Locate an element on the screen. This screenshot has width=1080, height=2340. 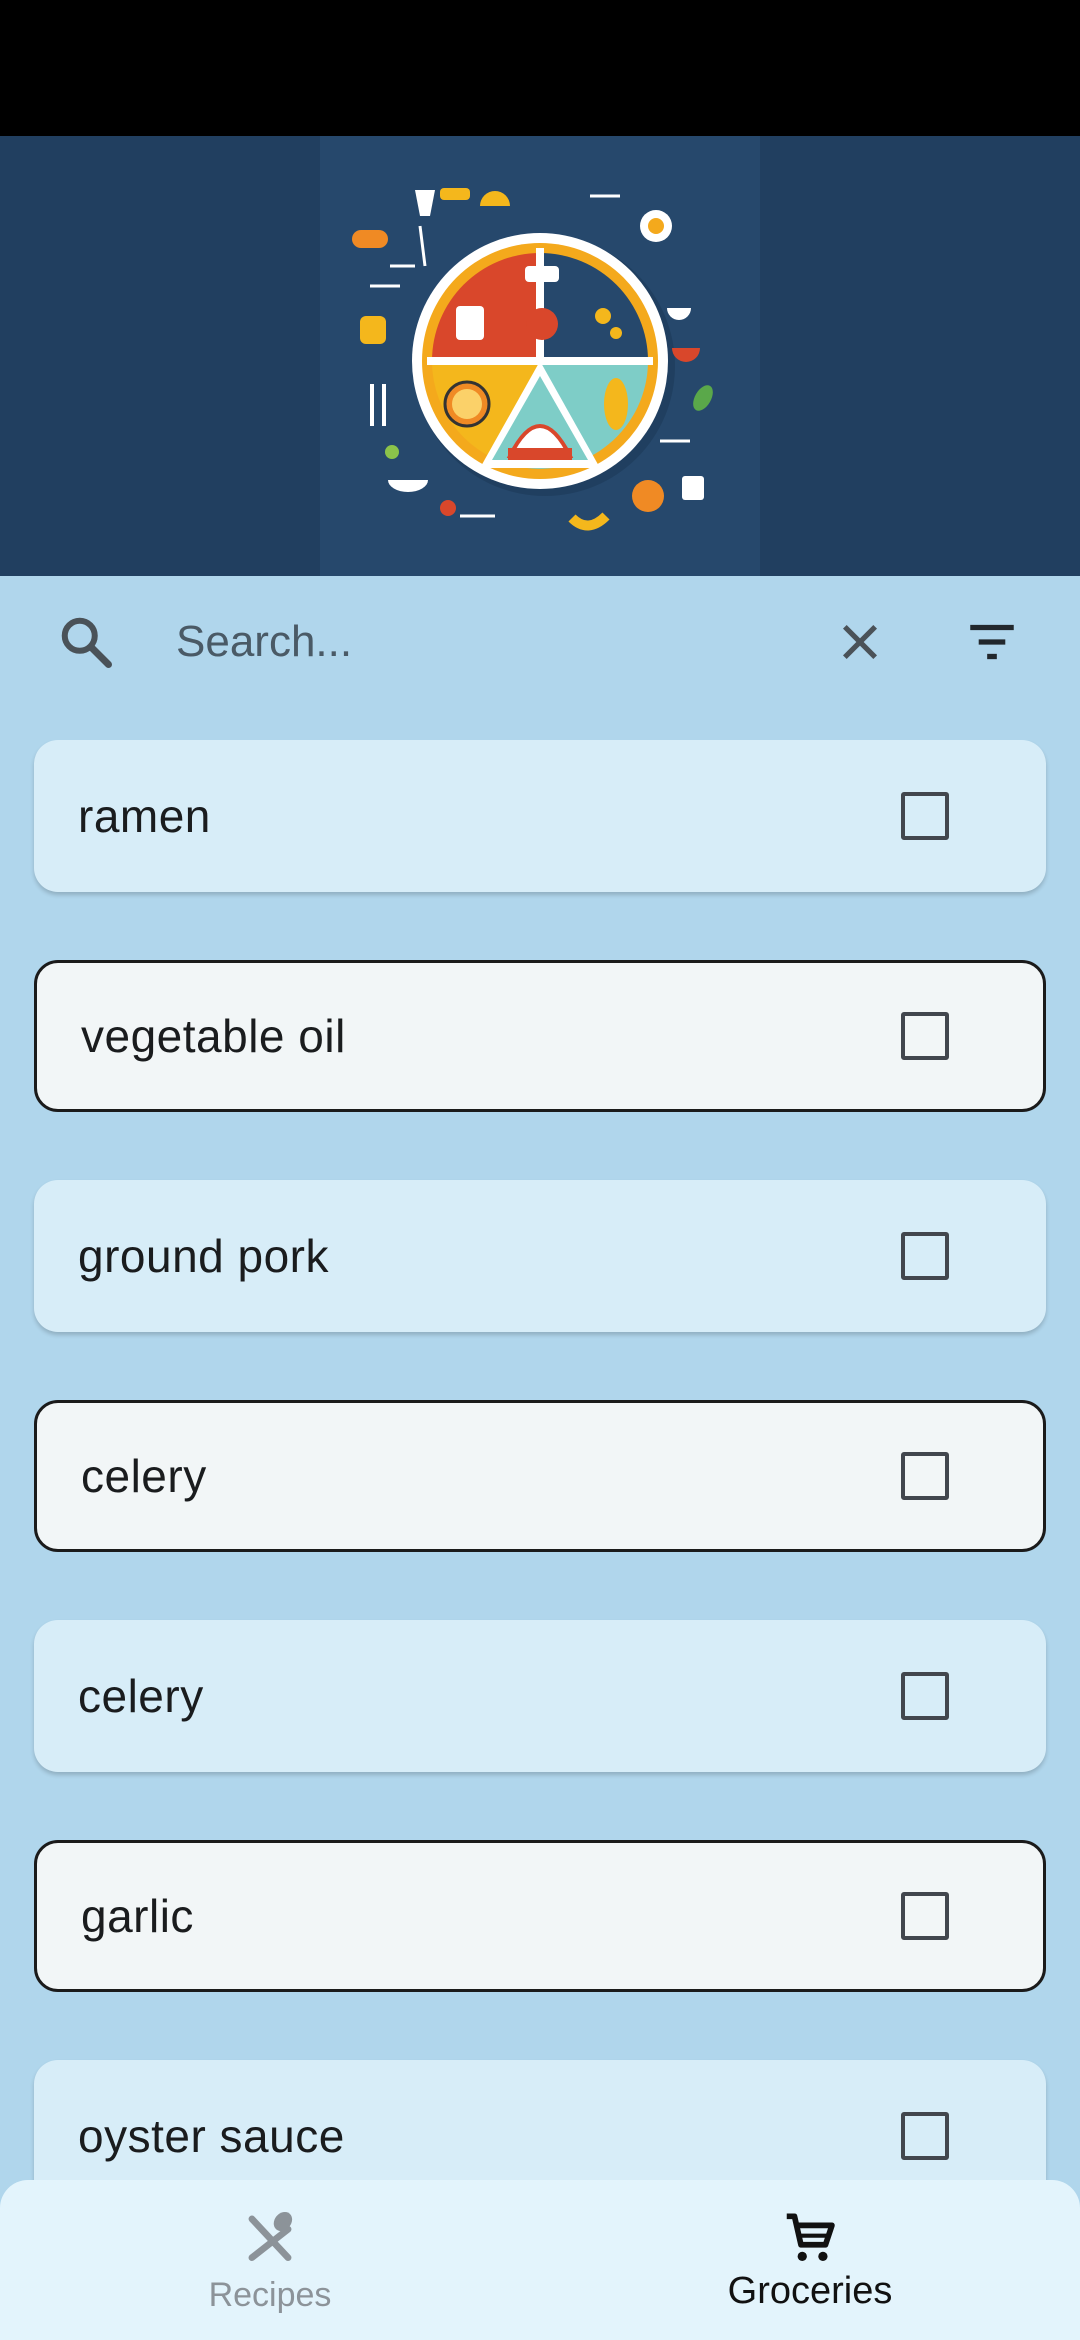
nav-tab-recipes: Recipes is located at coordinates (270, 2260).